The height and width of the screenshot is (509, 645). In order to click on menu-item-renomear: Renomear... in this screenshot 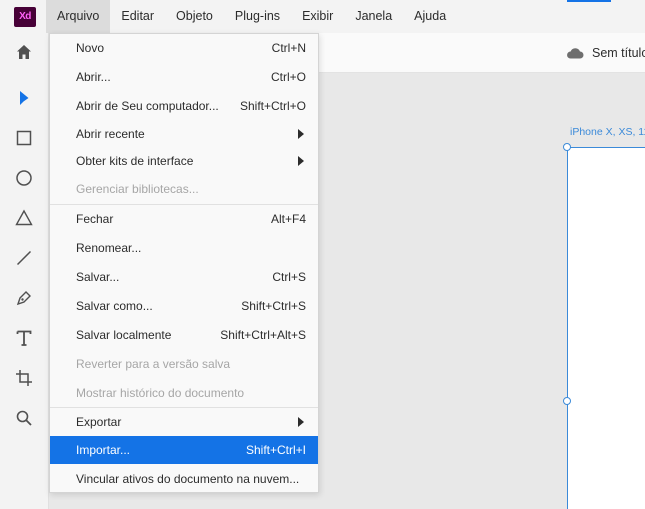, I will do `click(184, 248)`.